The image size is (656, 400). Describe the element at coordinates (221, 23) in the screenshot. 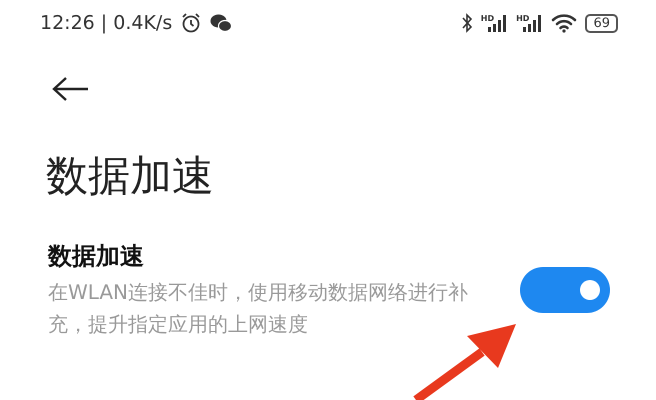

I see `chat-bubbles-icon` at that location.